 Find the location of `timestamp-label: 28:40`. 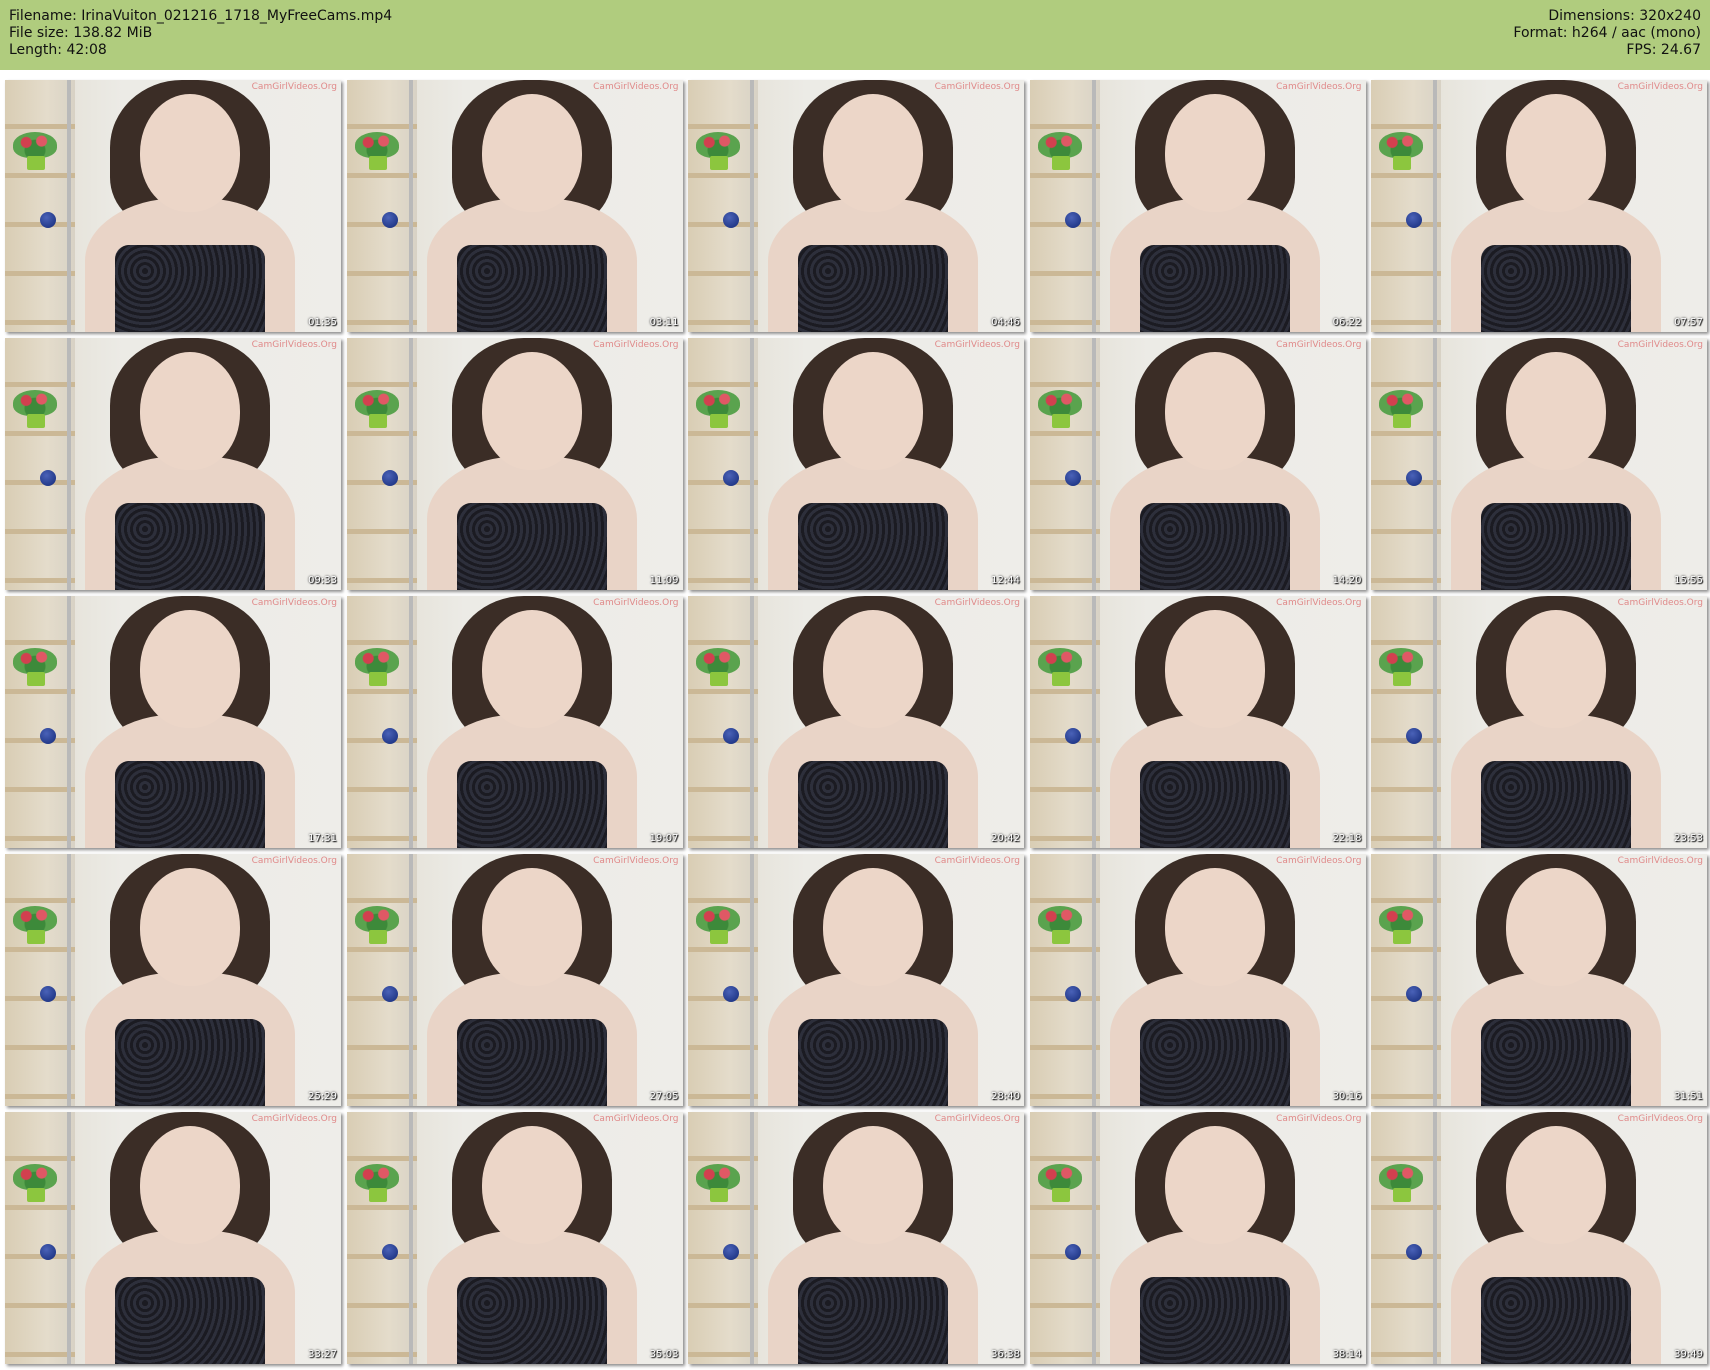

timestamp-label: 28:40 is located at coordinates (1005, 1096).